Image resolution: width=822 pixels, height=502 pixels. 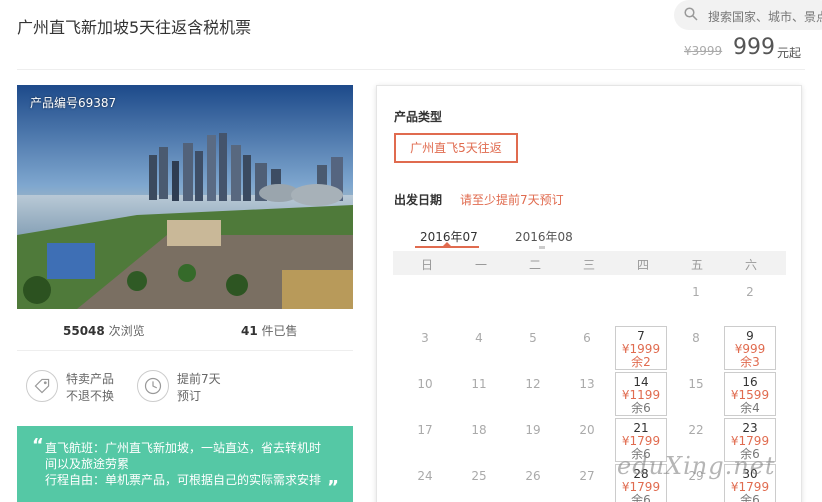 What do you see at coordinates (185, 332) in the screenshot?
I see `product-stats: 55048 次浏览 41 件已售` at bounding box center [185, 332].